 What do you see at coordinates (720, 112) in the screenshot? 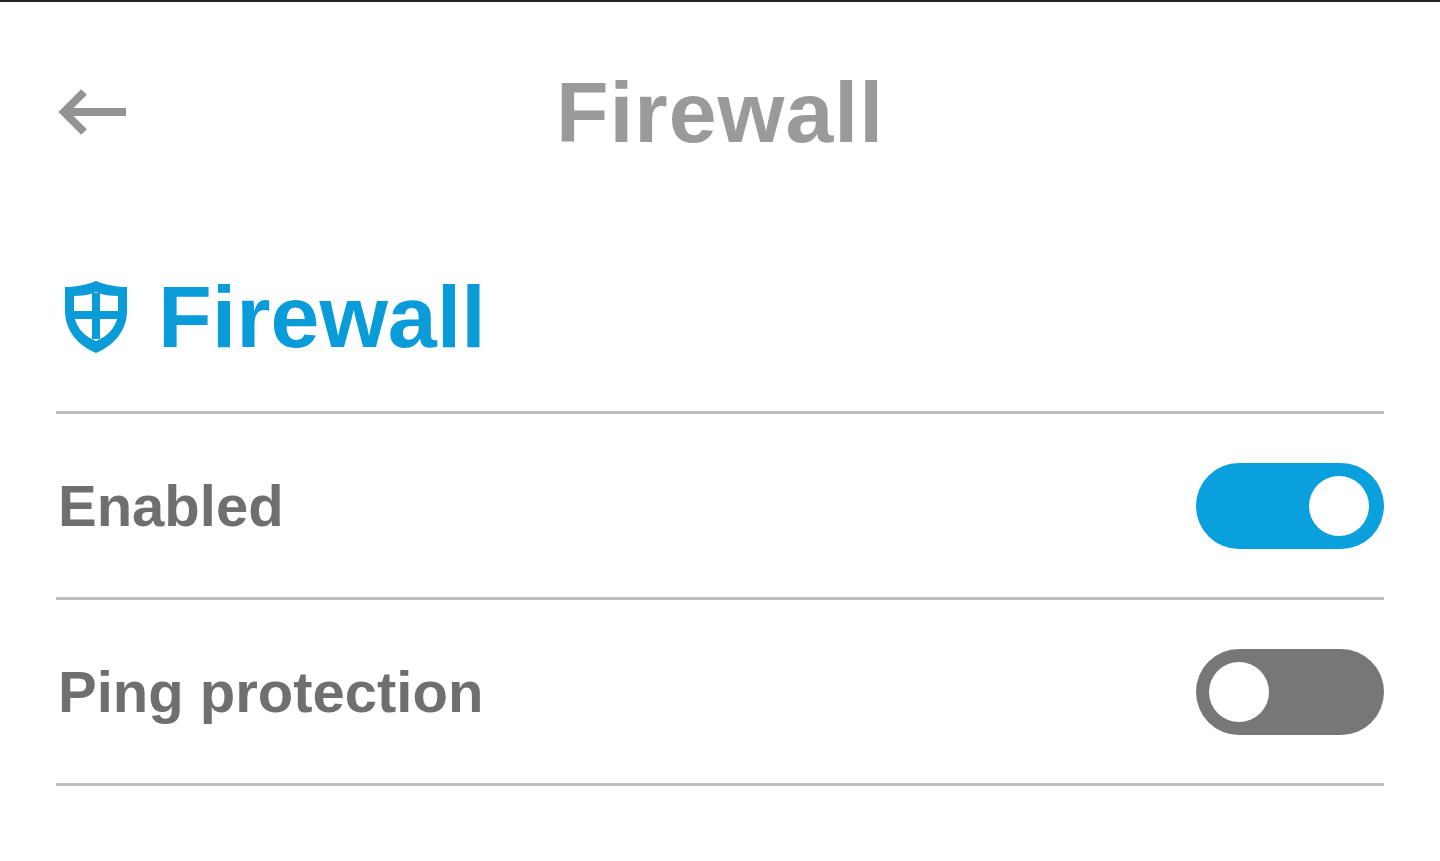
I see `page-title: Firewall` at bounding box center [720, 112].